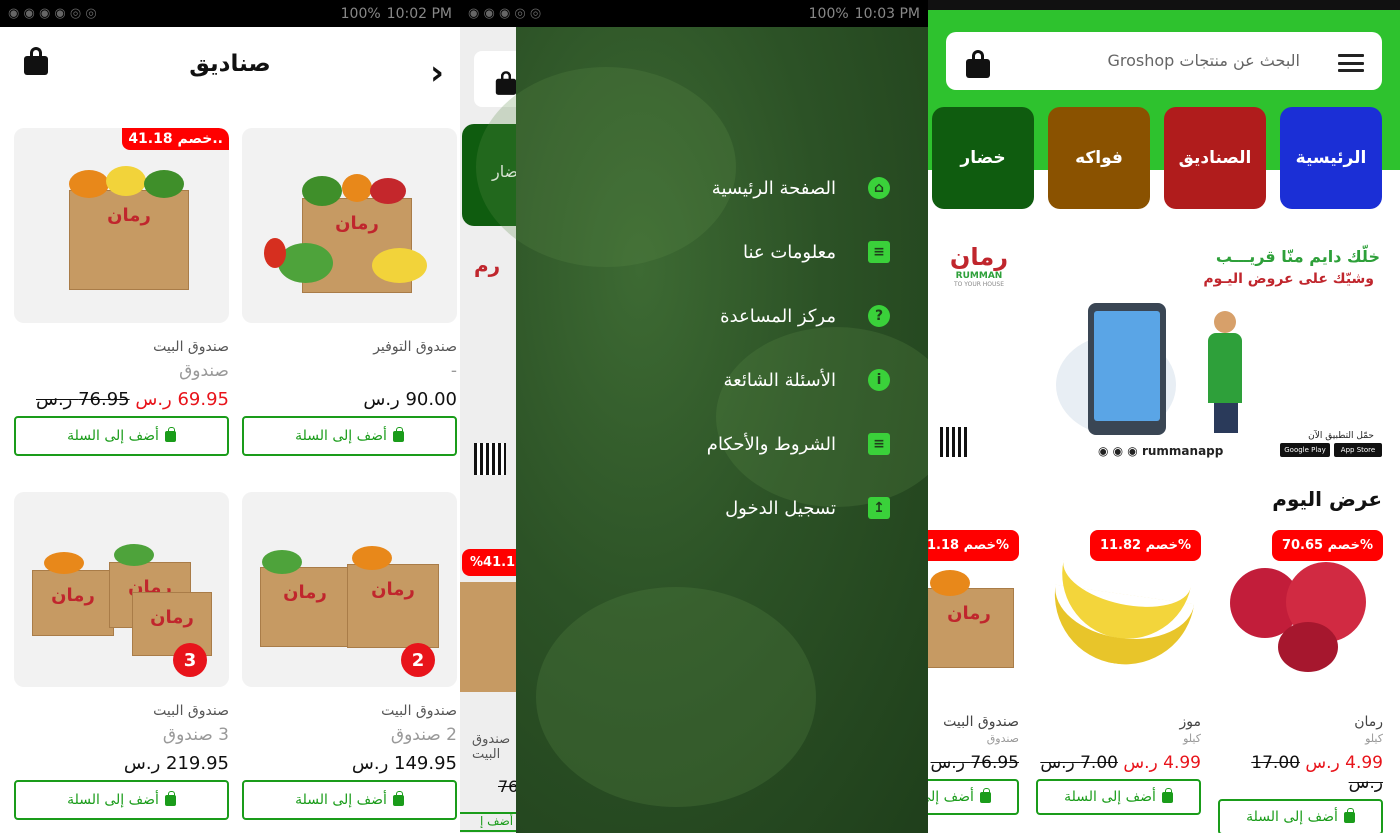  Describe the element at coordinates (349, 589) in the screenshot. I see `product-image: رمان رمان 2` at that location.